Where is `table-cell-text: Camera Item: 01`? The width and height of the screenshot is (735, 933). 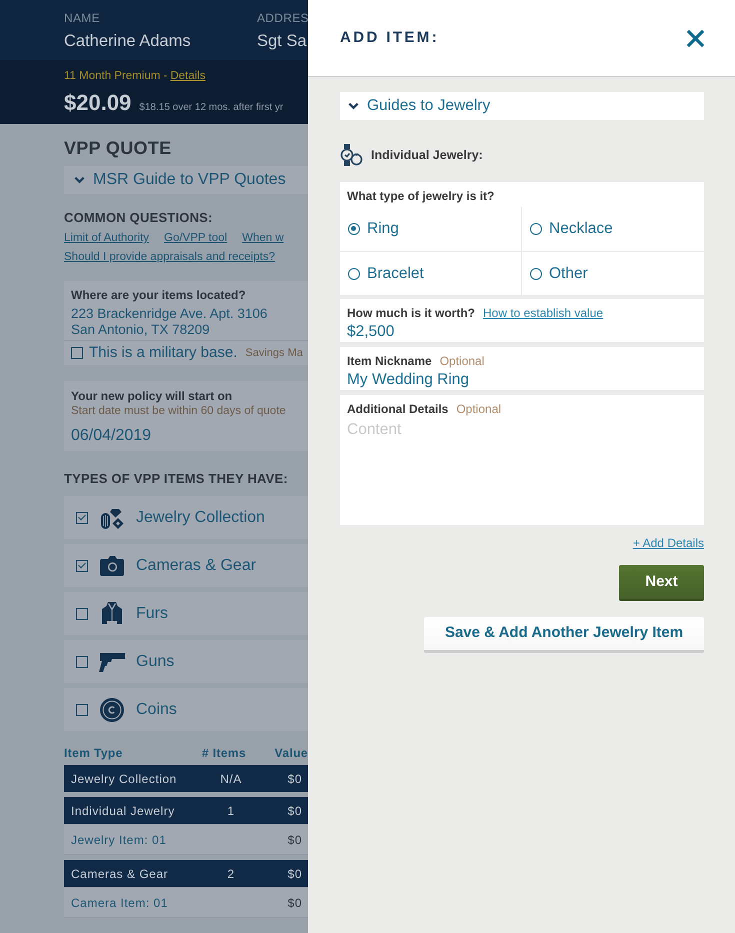 table-cell-text: Camera Item: 01 is located at coordinates (120, 903).